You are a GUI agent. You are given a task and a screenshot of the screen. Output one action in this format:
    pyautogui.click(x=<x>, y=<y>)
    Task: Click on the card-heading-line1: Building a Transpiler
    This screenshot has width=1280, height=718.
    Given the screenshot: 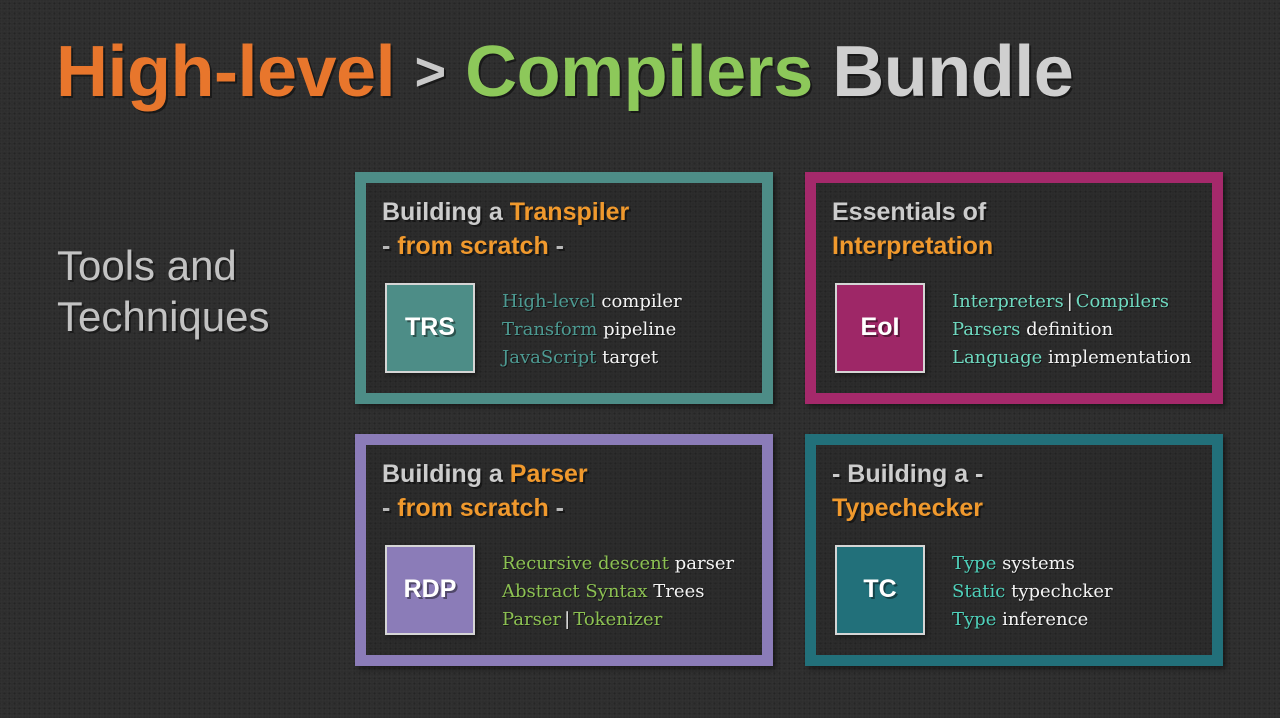 What is the action you would take?
    pyautogui.click(x=565, y=213)
    